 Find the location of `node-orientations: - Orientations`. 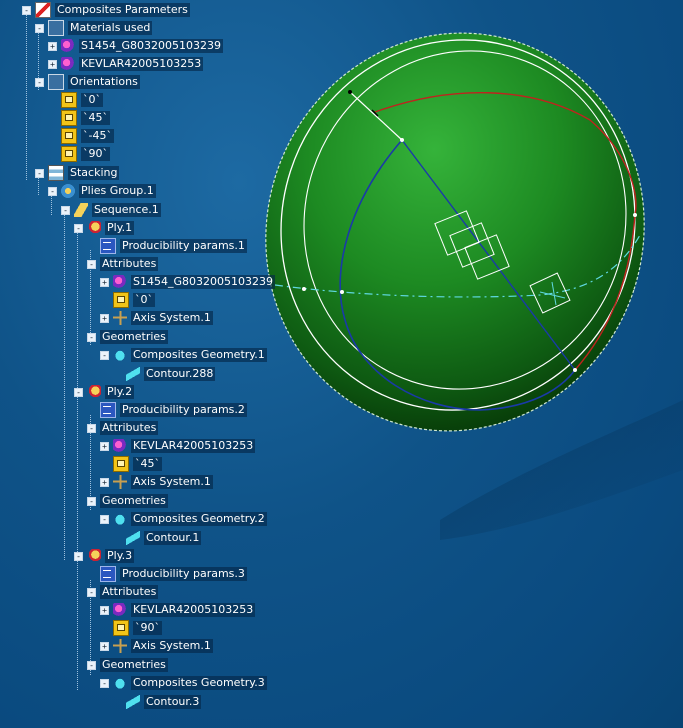

node-orientations: - Orientations is located at coordinates (87, 82).